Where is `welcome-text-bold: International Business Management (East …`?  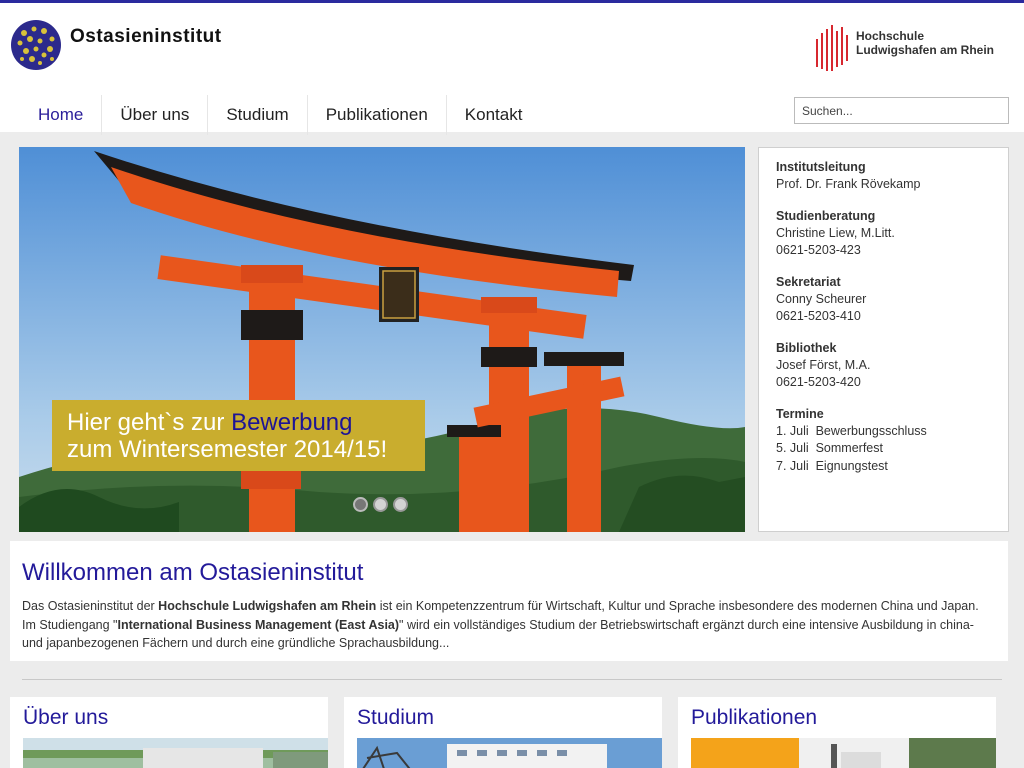
welcome-text-bold: International Business Management (East … is located at coordinates (258, 624).